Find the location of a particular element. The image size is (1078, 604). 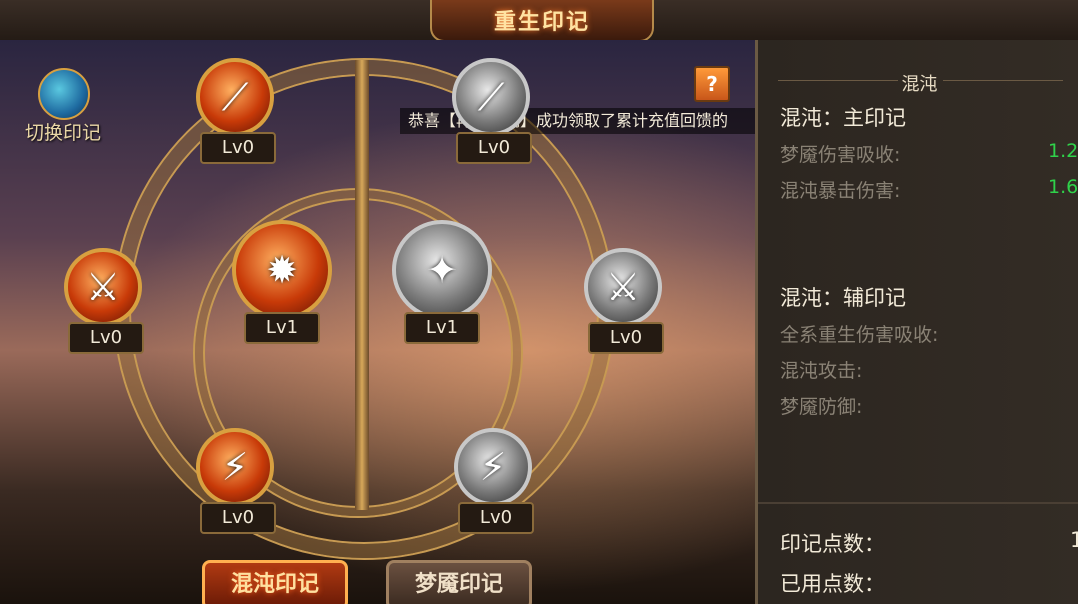

aux-stat-label: 全系重生伤害吸收: is located at coordinates (859, 335).